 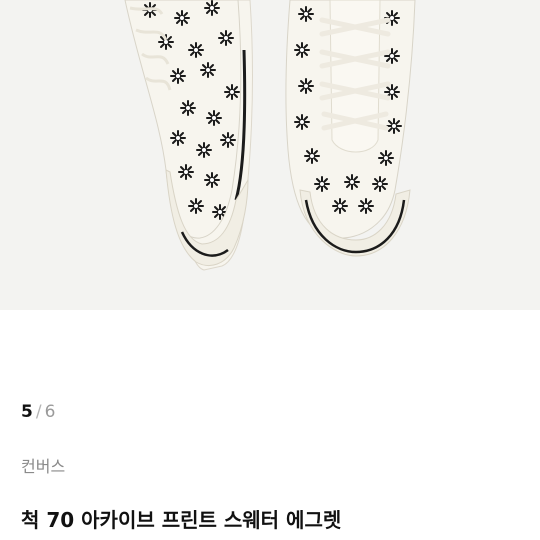 What do you see at coordinates (27, 412) in the screenshot?
I see `page-current: 5` at bounding box center [27, 412].